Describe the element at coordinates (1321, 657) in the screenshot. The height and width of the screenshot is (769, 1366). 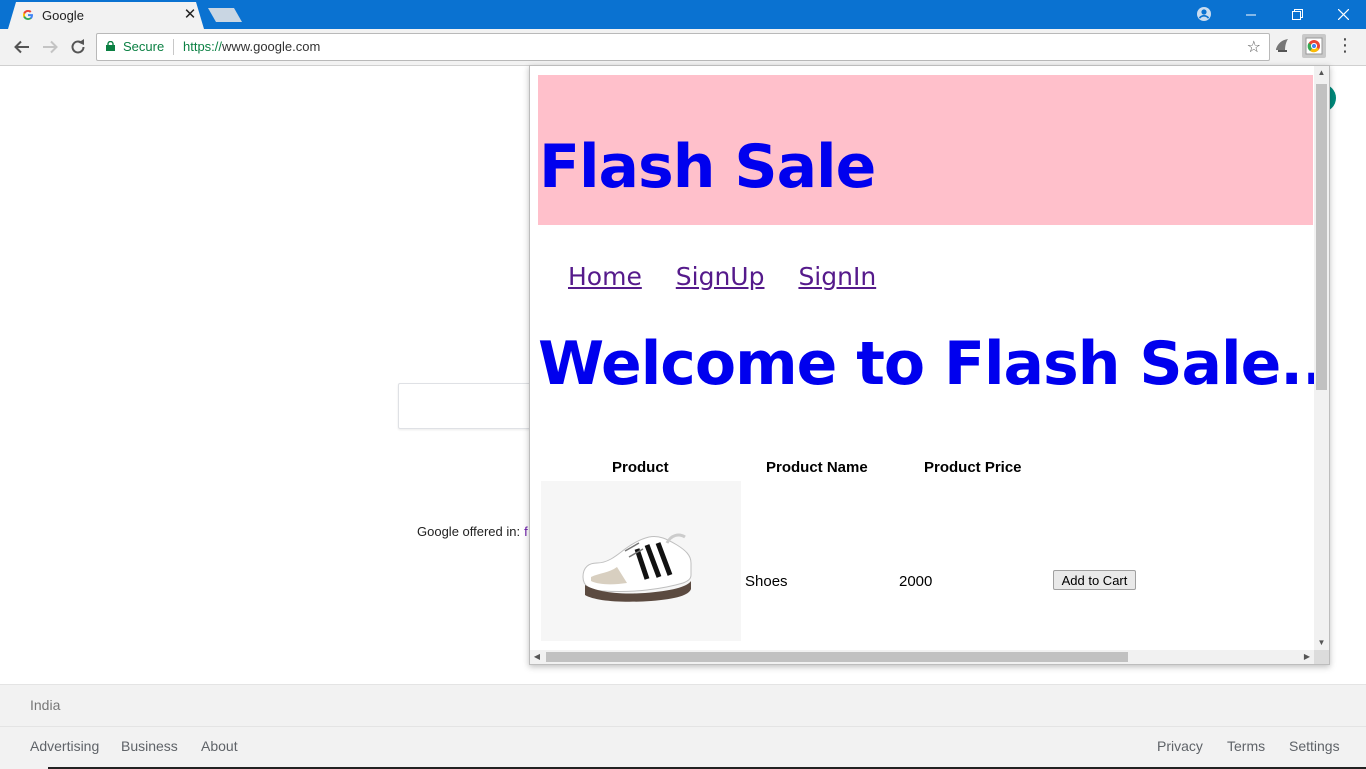
I see `scrollbar-corner` at that location.